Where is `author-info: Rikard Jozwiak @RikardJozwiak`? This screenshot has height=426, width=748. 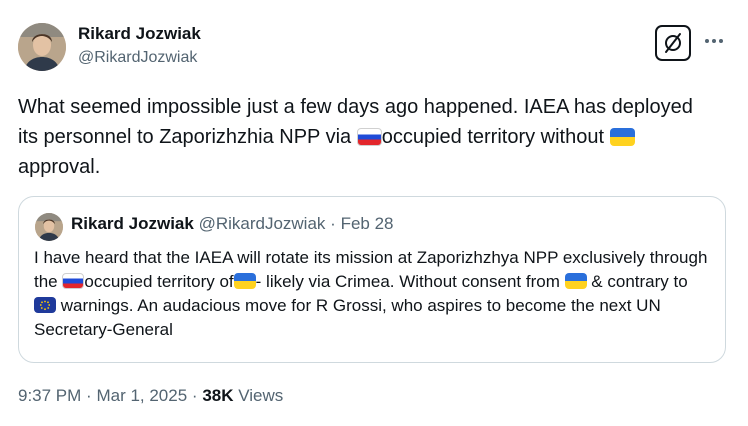 author-info: Rikard Jozwiak @RikardJozwiak is located at coordinates (139, 46).